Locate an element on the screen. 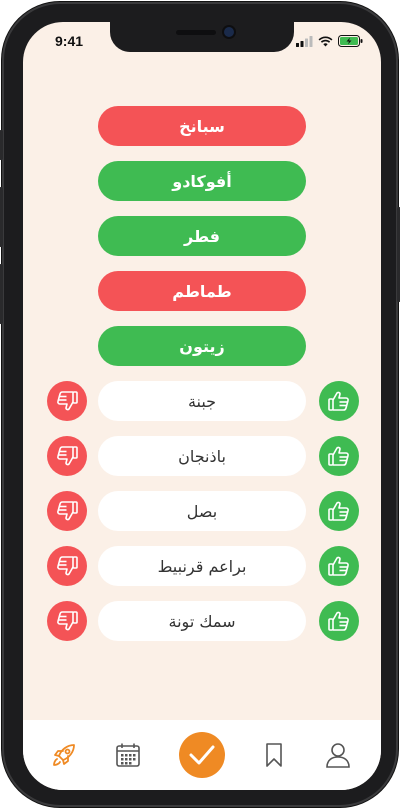 This screenshot has width=400, height=809. pending-item-label: براعم قرنبيط is located at coordinates (202, 566).